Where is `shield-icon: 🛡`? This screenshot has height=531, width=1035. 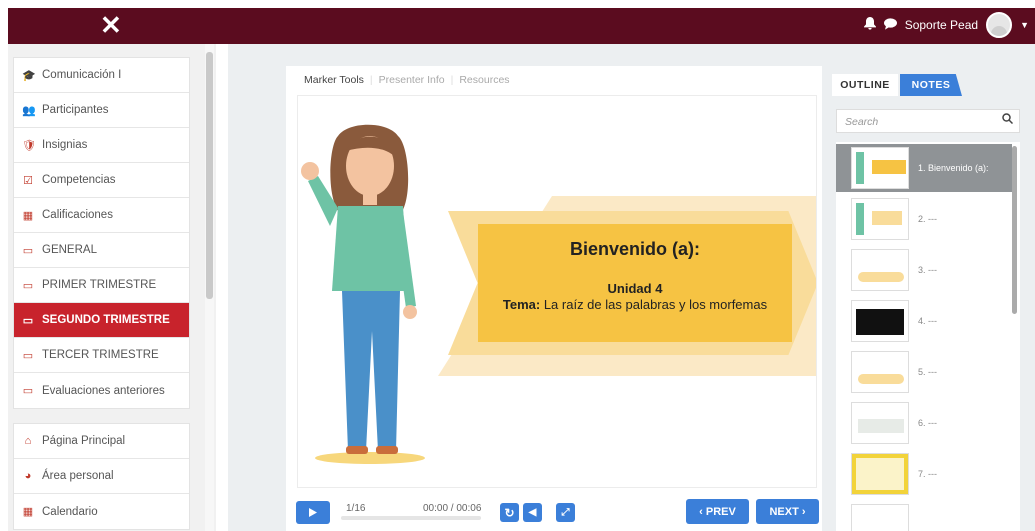
shield-icon: 🛡 is located at coordinates (29, 145).